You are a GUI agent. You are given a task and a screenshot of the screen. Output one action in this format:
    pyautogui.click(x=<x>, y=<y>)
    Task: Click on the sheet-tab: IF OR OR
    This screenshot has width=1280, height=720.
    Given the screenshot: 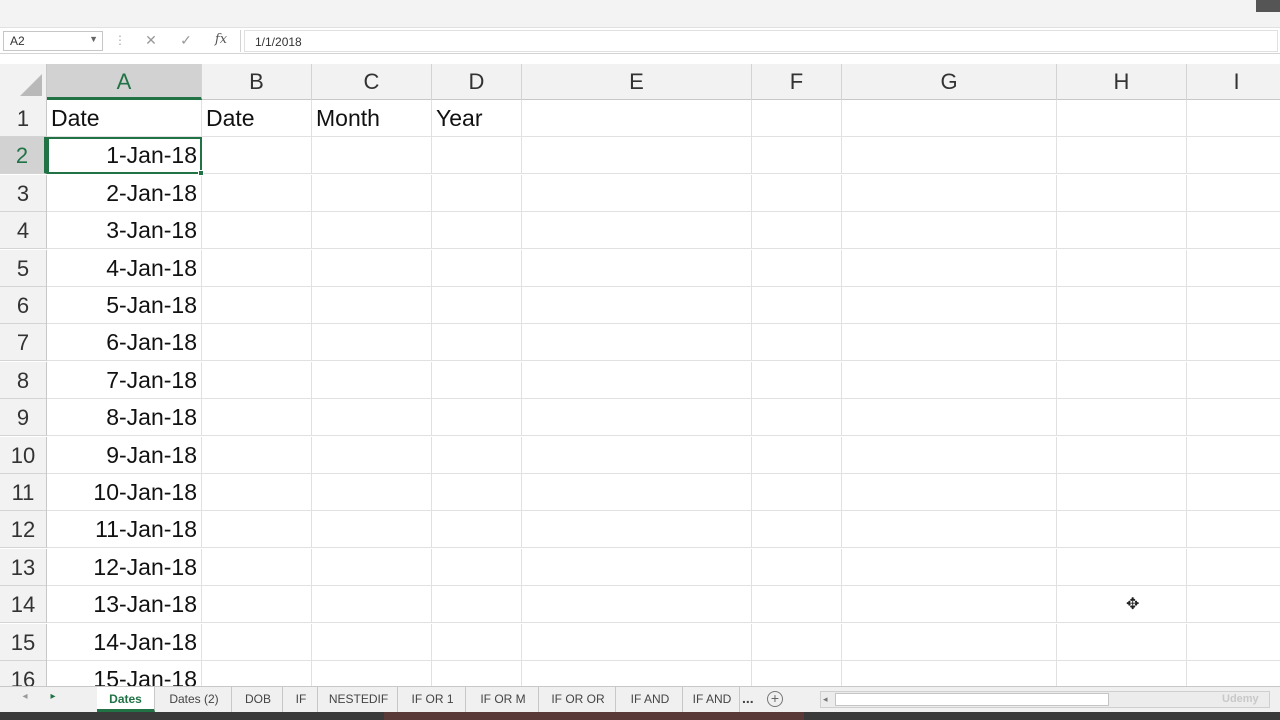 What is the action you would take?
    pyautogui.click(x=578, y=699)
    